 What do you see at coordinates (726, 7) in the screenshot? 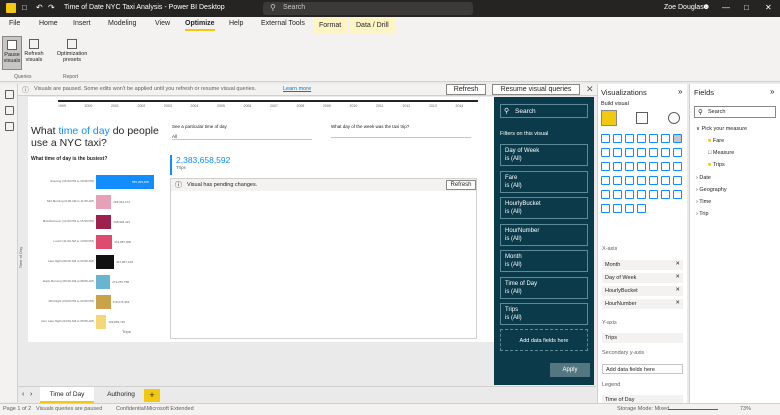
I see `minimize-icon: —` at bounding box center [726, 7].